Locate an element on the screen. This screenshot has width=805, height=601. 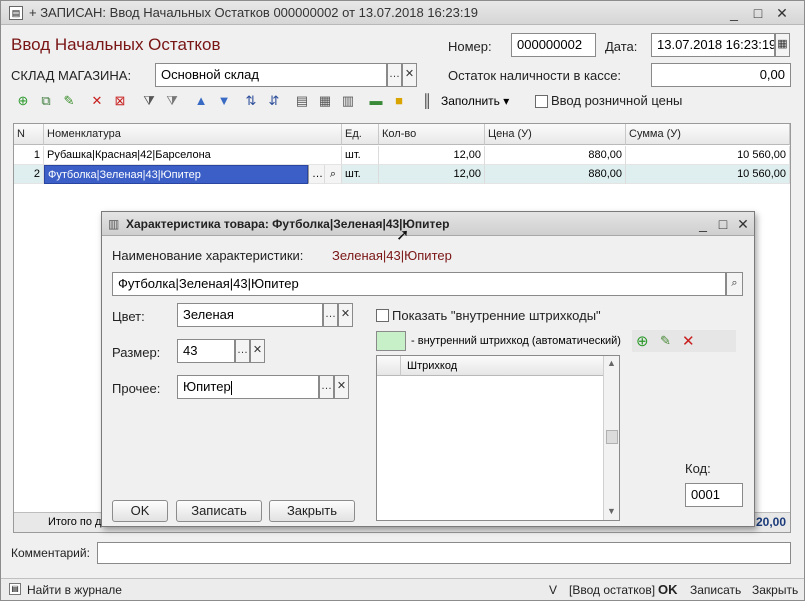
dialog-icon: ▥ is located at coordinates (114, 224).